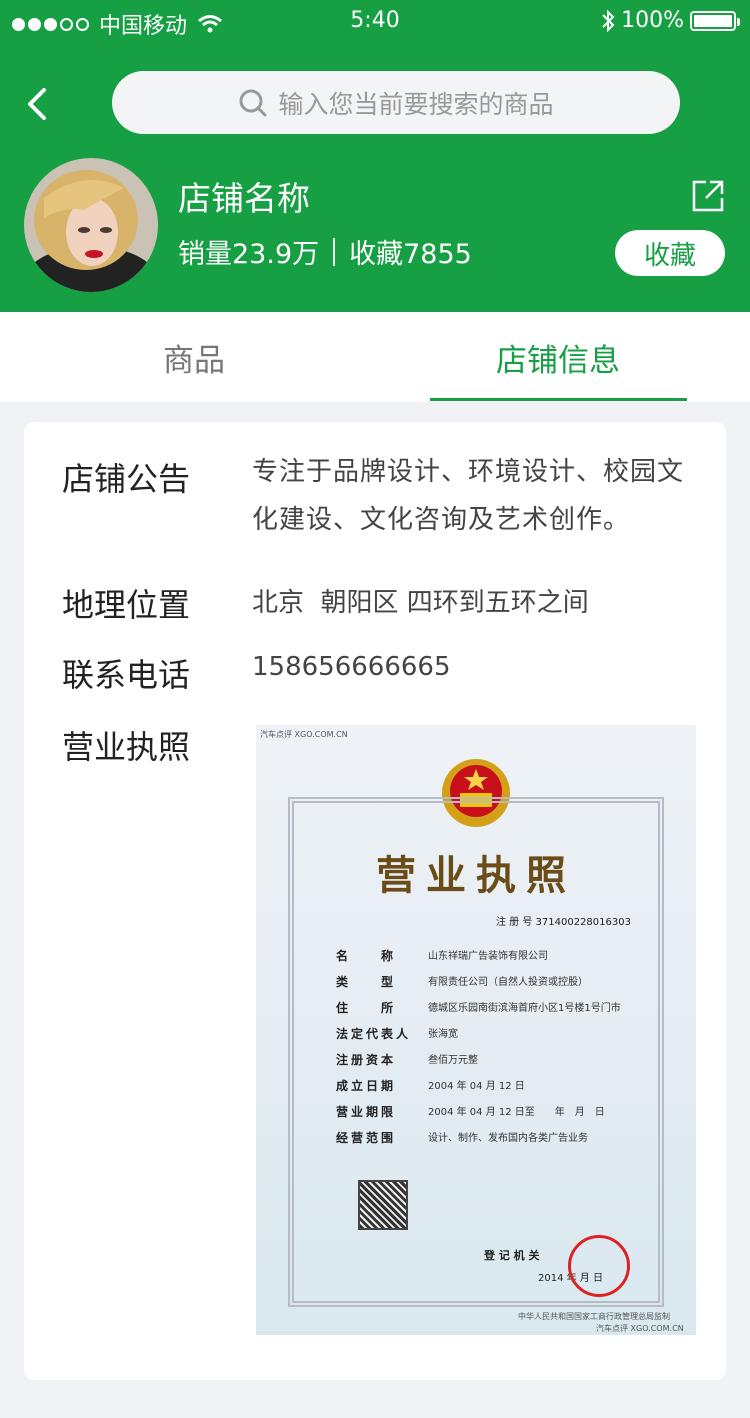 This screenshot has width=750, height=1418. Describe the element at coordinates (652, 20) in the screenshot. I see `battery-percent: 100%` at that location.